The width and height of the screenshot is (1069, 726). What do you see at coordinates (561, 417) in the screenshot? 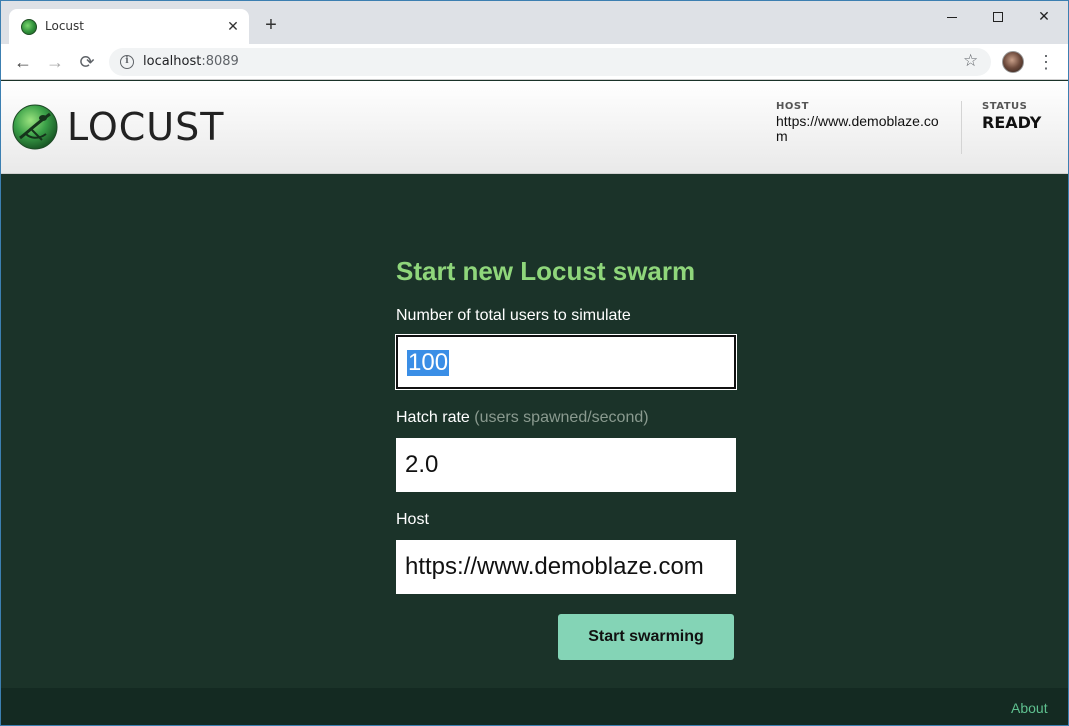
I see `hatch-rate-hint: (users spawned/second)` at bounding box center [561, 417].